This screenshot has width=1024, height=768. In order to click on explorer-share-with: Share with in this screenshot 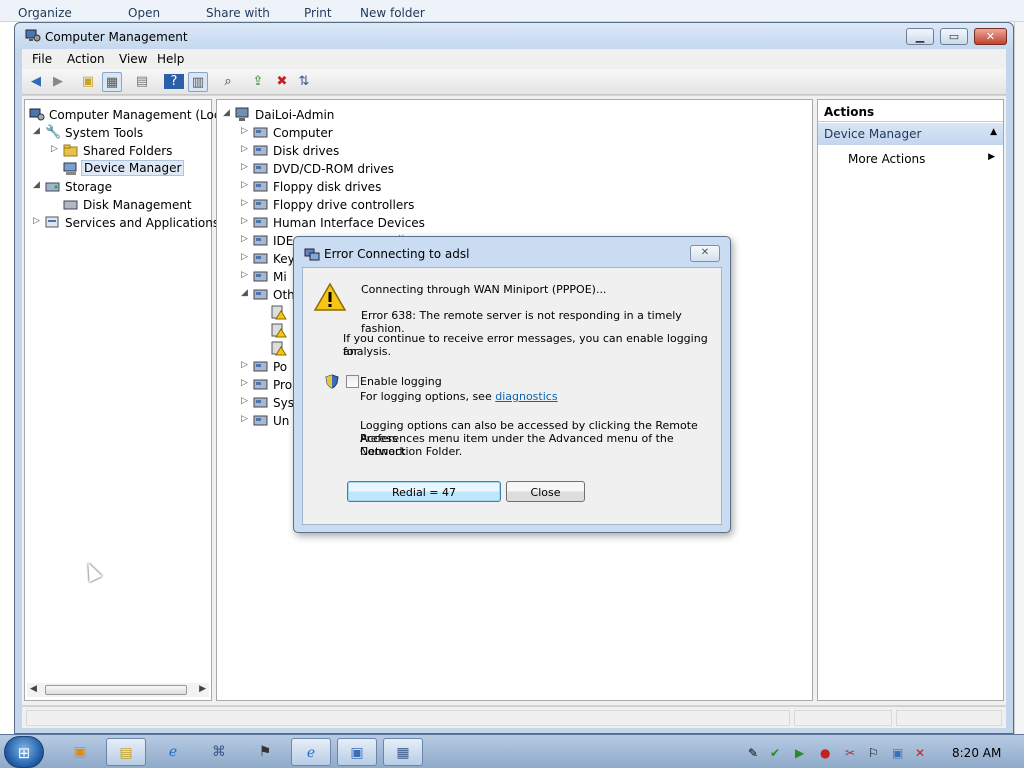, I will do `click(238, 13)`.